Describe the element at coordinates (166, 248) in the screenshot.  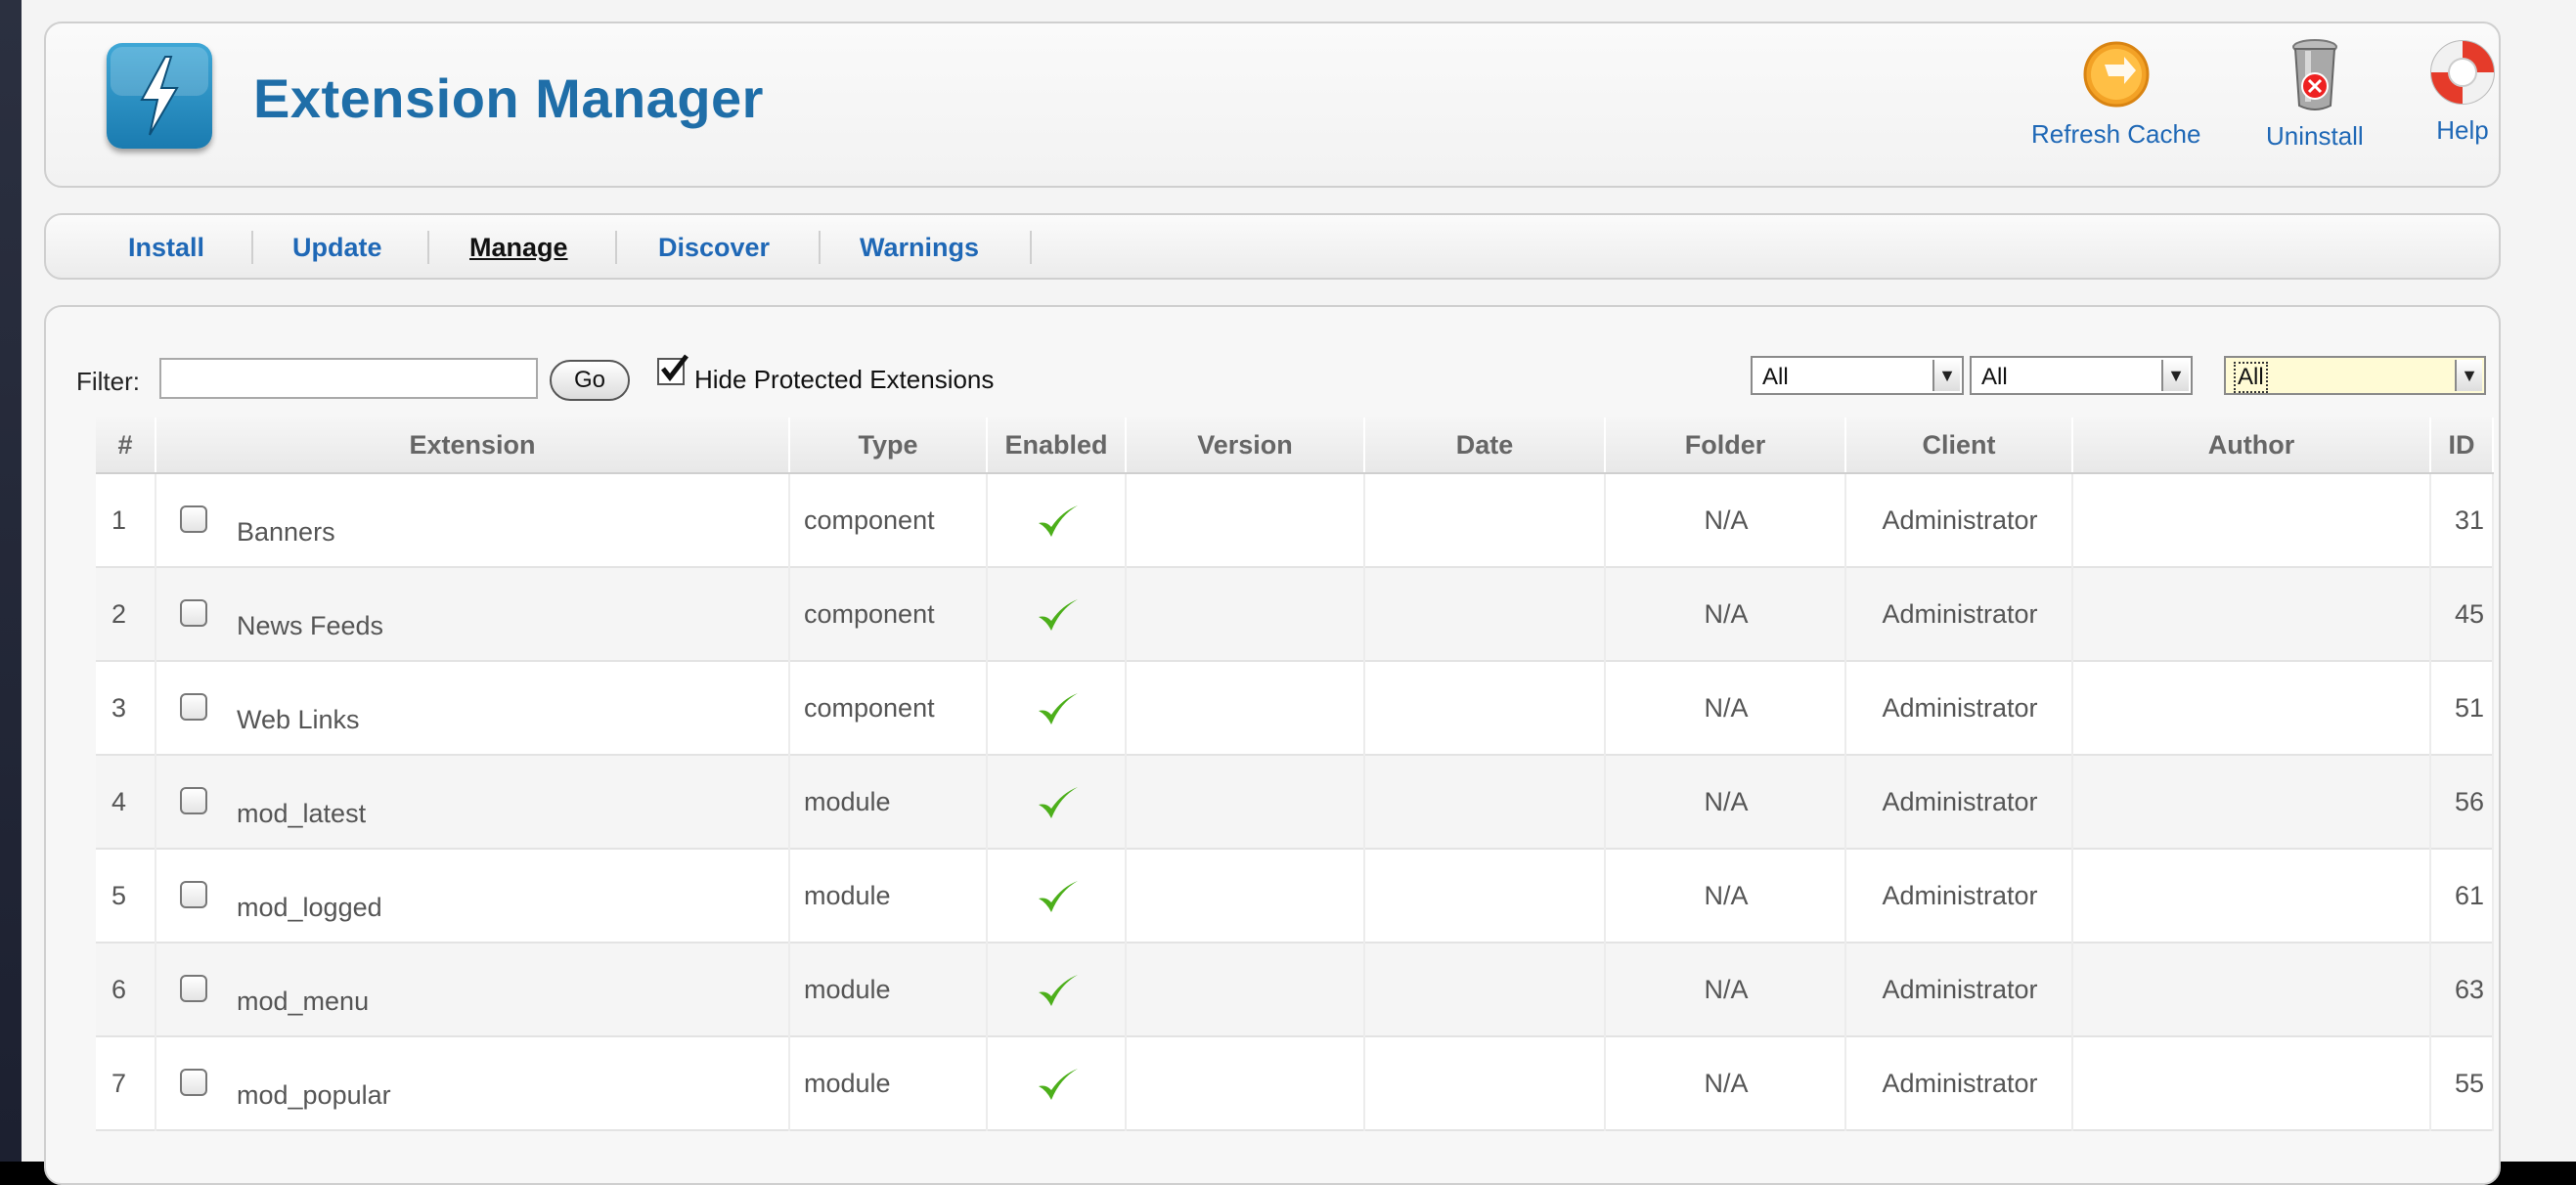
I see `tab-install: Install` at that location.